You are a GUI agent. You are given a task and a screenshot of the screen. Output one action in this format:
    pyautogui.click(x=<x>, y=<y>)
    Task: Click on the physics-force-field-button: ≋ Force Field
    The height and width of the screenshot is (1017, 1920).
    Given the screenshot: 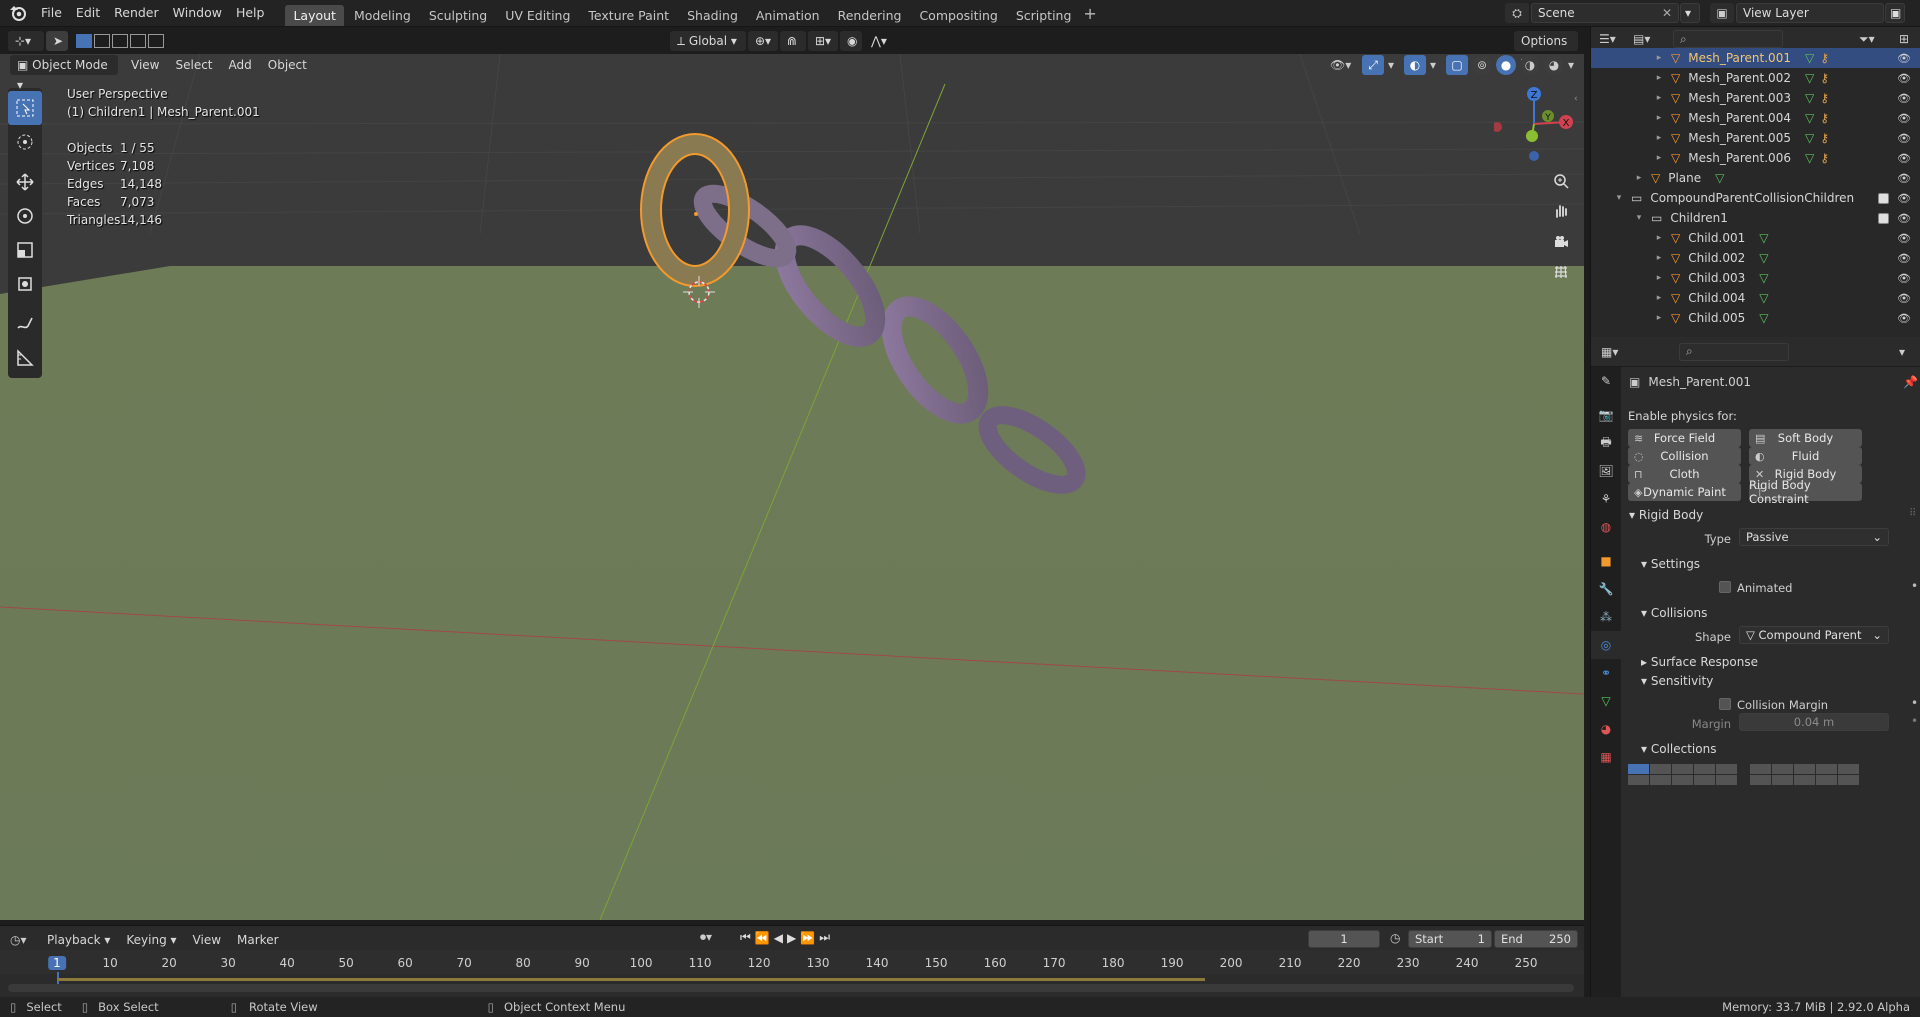 What is the action you would take?
    pyautogui.click(x=1684, y=438)
    